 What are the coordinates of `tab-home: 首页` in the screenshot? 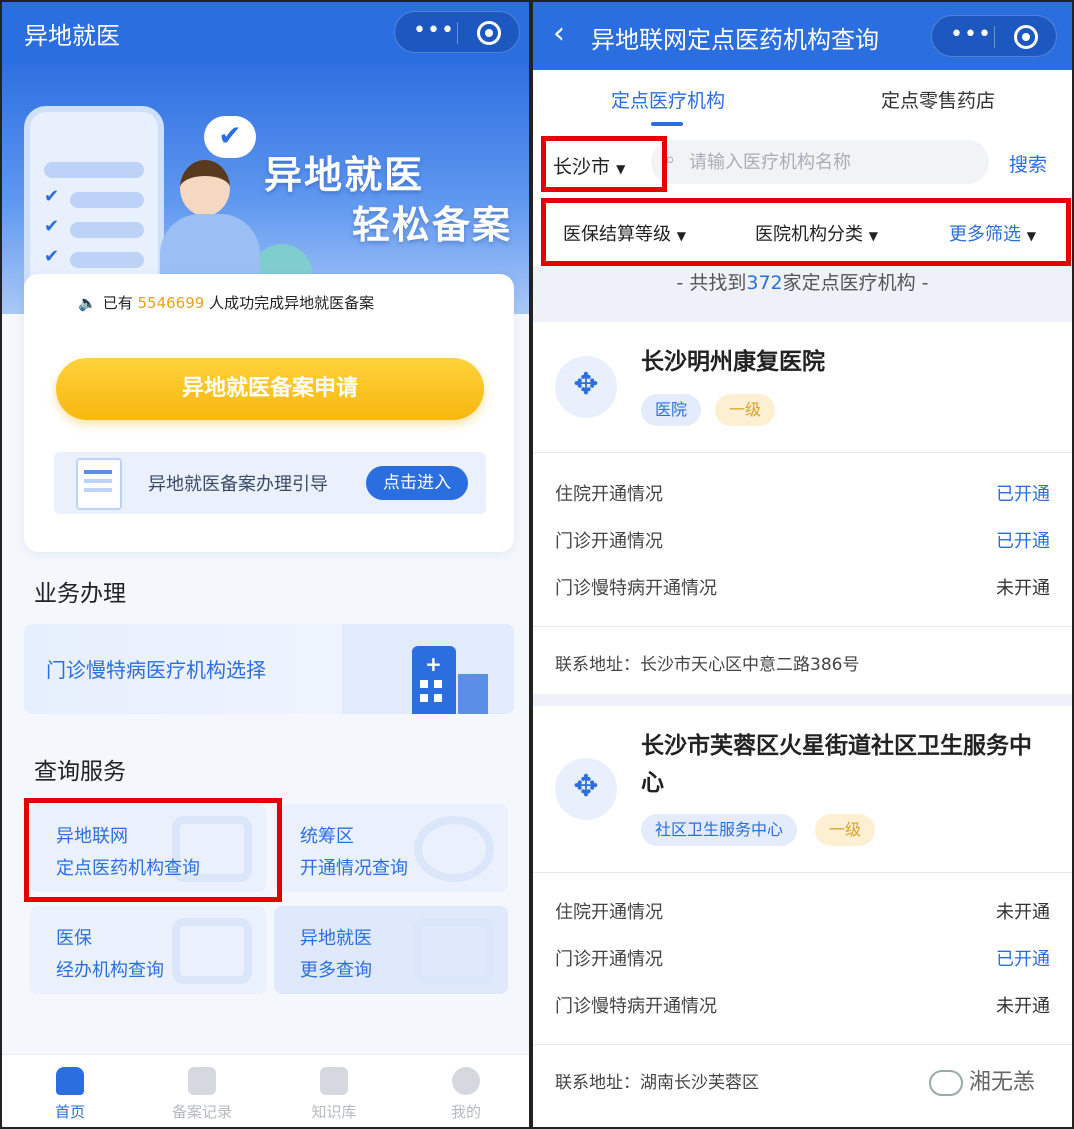 It's located at (70, 1091).